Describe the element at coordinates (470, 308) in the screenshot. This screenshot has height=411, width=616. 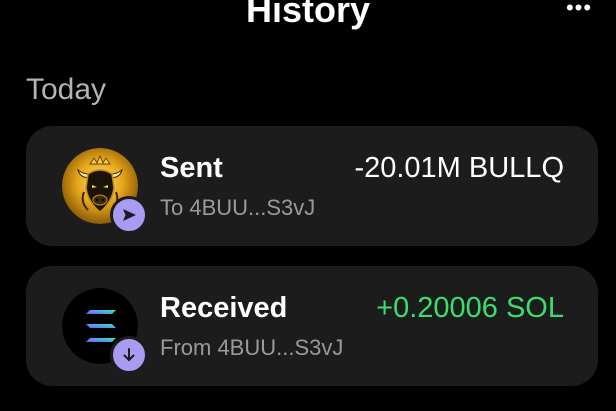
I see `transaction-amount: +0.20006 SOL` at that location.